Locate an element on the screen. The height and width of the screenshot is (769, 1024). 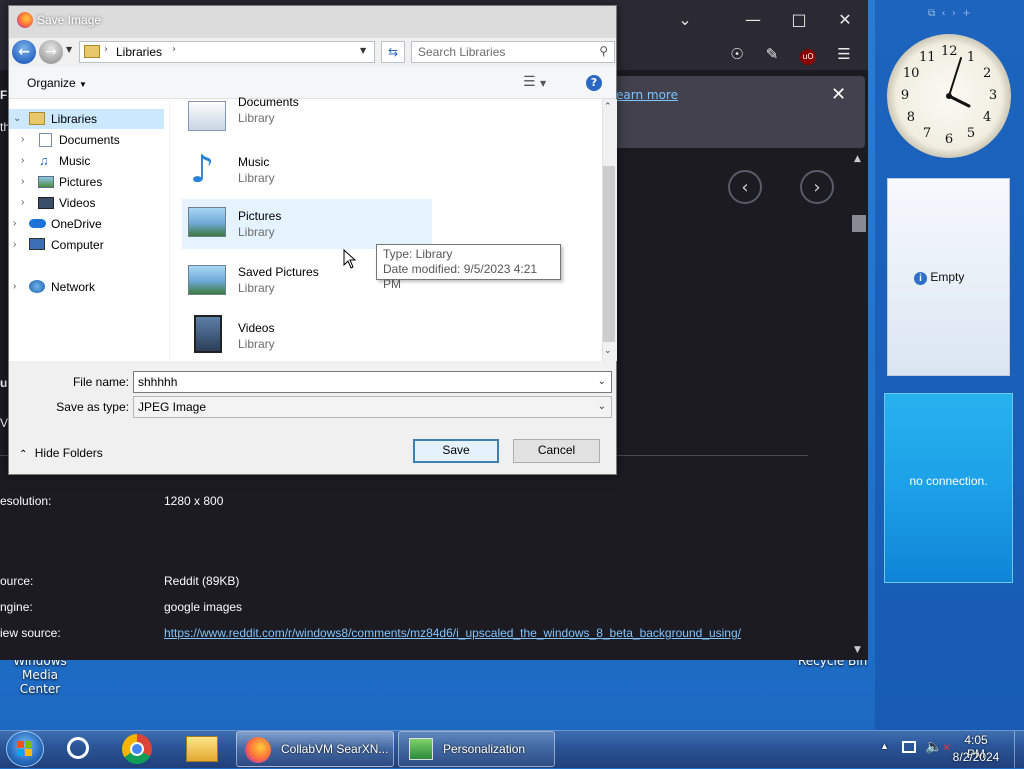
file-name-label: File name: is located at coordinates (100, 382).